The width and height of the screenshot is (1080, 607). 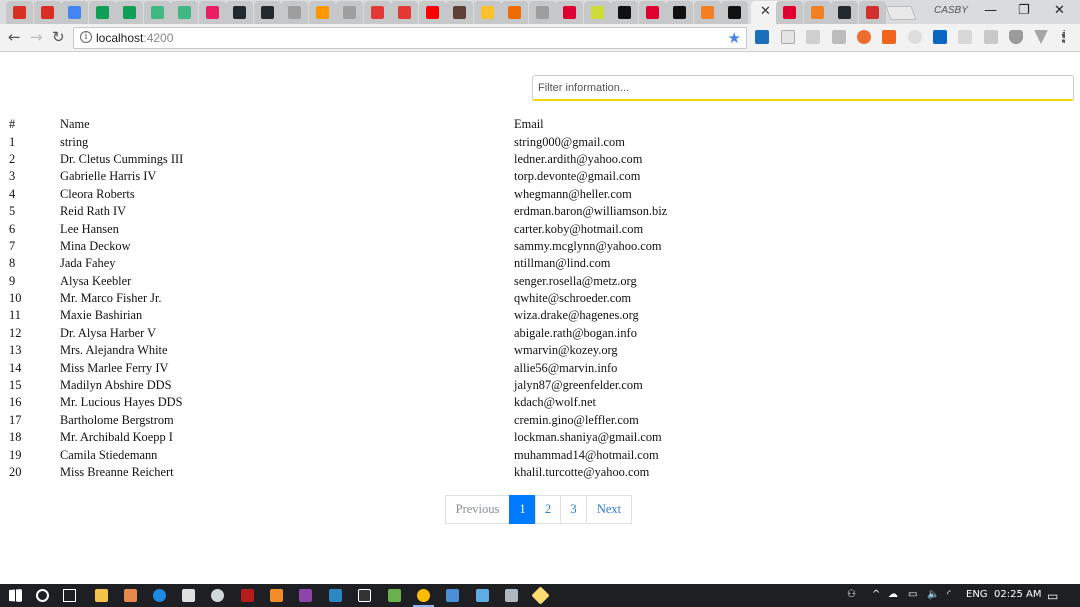 What do you see at coordinates (58, 37) in the screenshot?
I see `reload-icon: ↻` at bounding box center [58, 37].